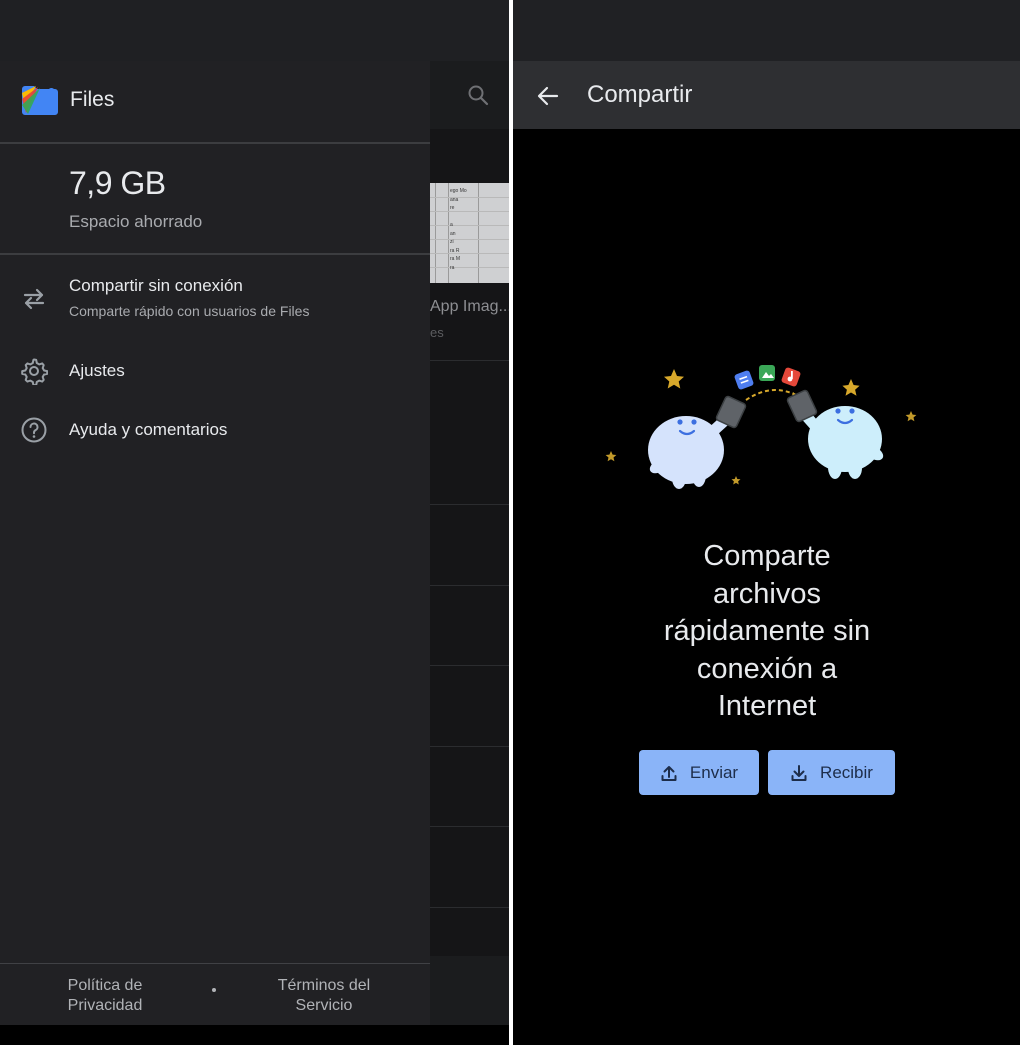  What do you see at coordinates (458, 229) in the screenshot?
I see `thumbnail-text: ego Mo ana re a an zi ra R ra M ra` at bounding box center [458, 229].